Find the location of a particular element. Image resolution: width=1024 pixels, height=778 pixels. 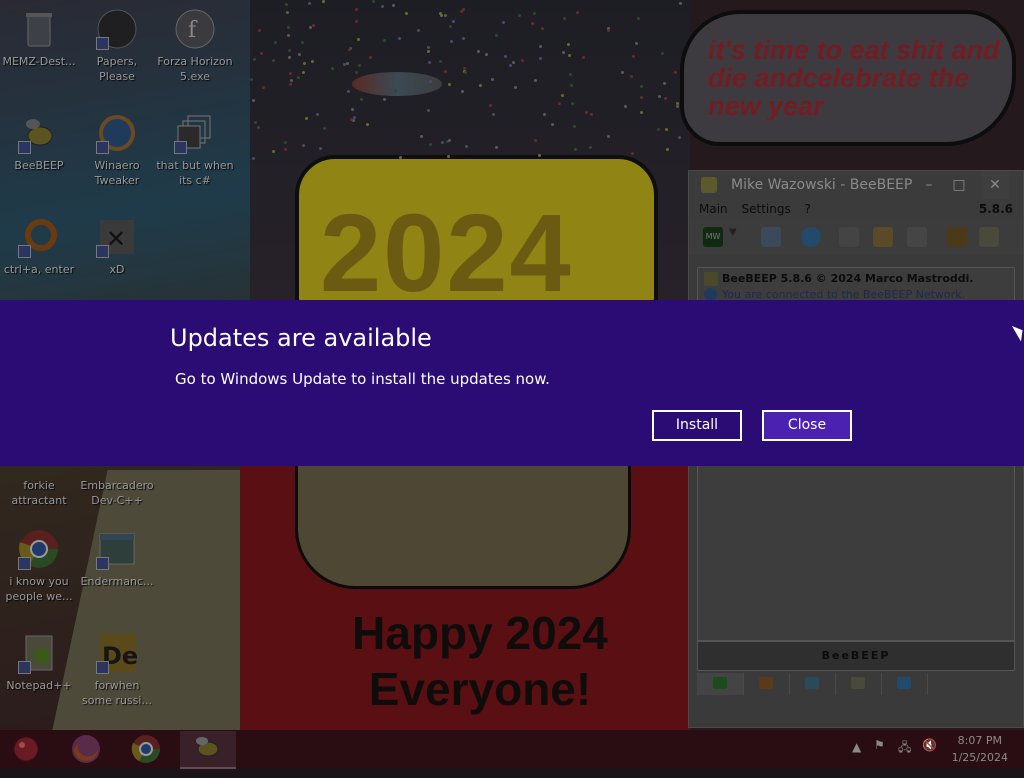

tab-history is located at coordinates (858, 684).